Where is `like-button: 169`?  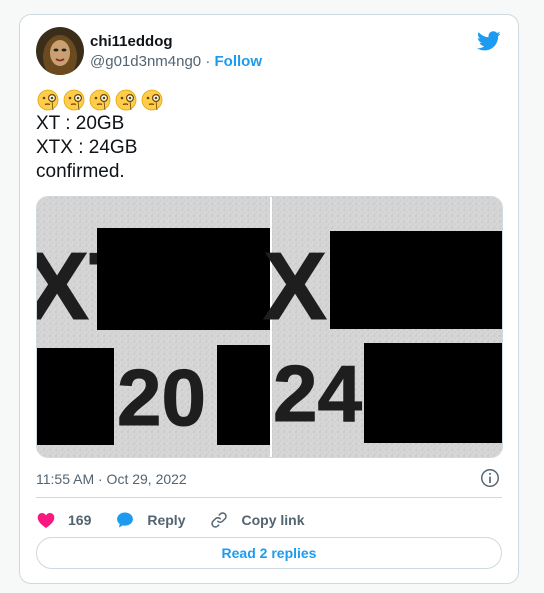 like-button: 169 is located at coordinates (63, 520).